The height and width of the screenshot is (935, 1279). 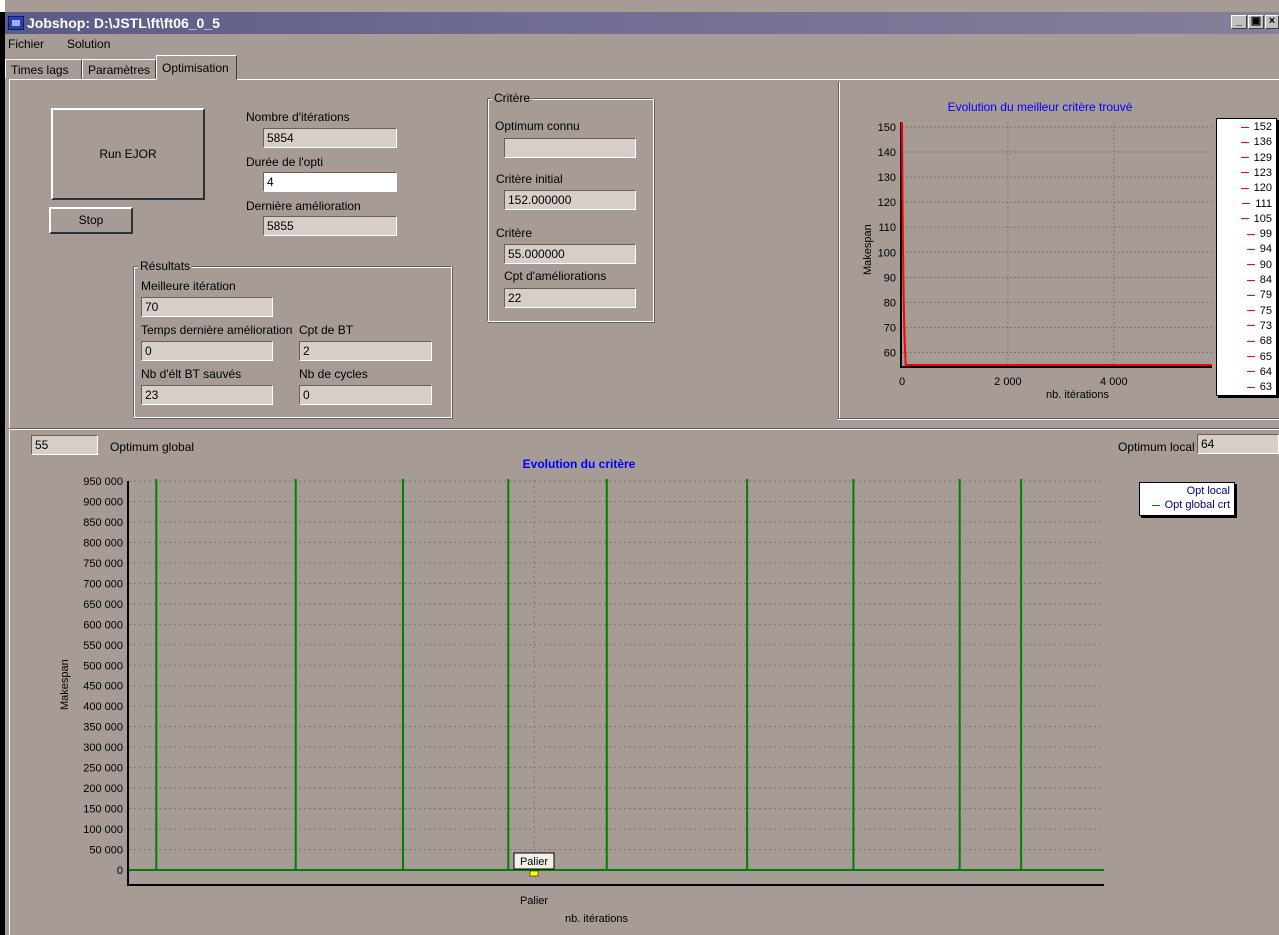 What do you see at coordinates (1262, 172) in the screenshot?
I see `legend-label: 123` at bounding box center [1262, 172].